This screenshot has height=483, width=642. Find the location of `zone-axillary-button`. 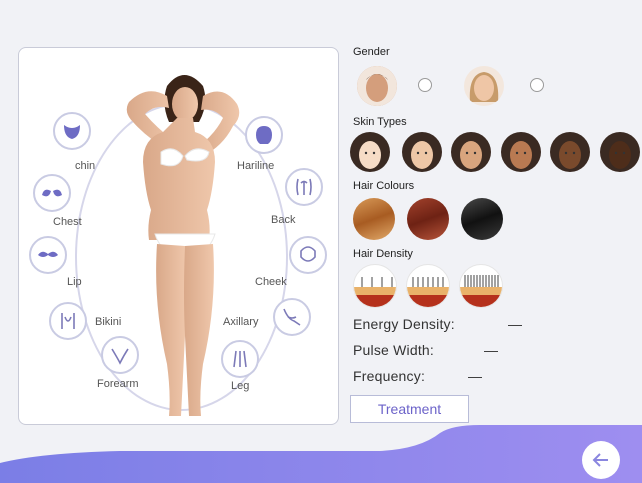

zone-axillary-button is located at coordinates (292, 317).